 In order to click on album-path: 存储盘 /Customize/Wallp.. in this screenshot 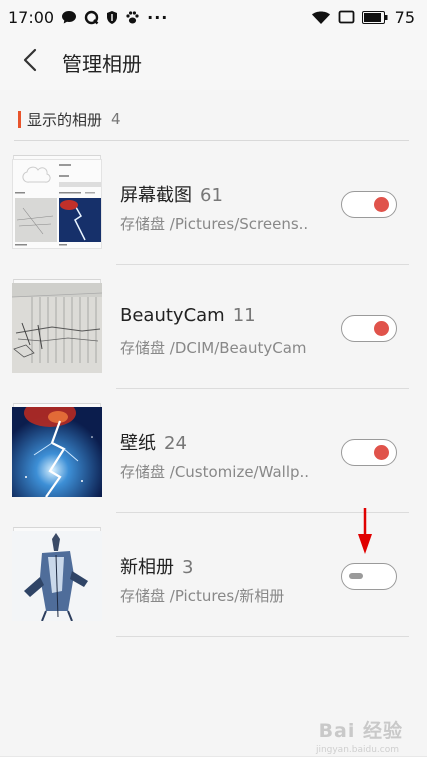, I will do `click(215, 472)`.